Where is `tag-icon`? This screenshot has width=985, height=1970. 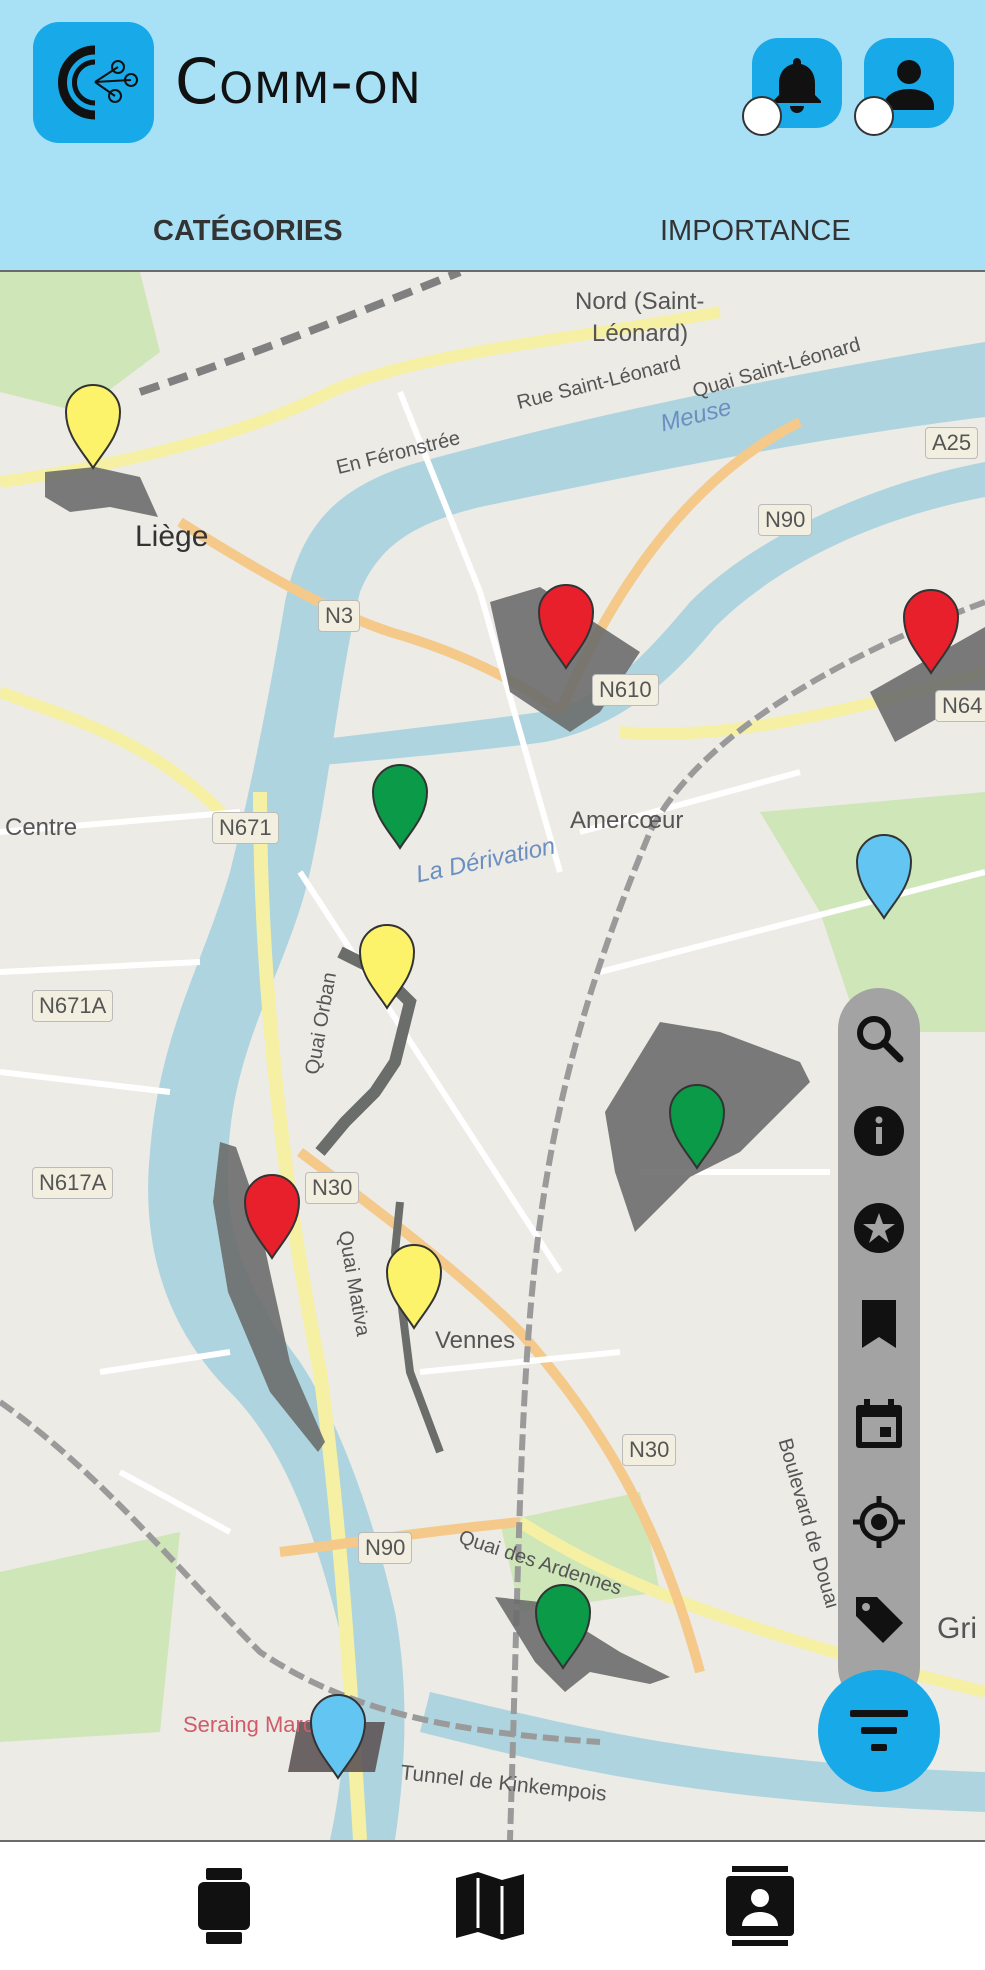
tag-icon is located at coordinates (879, 1620).